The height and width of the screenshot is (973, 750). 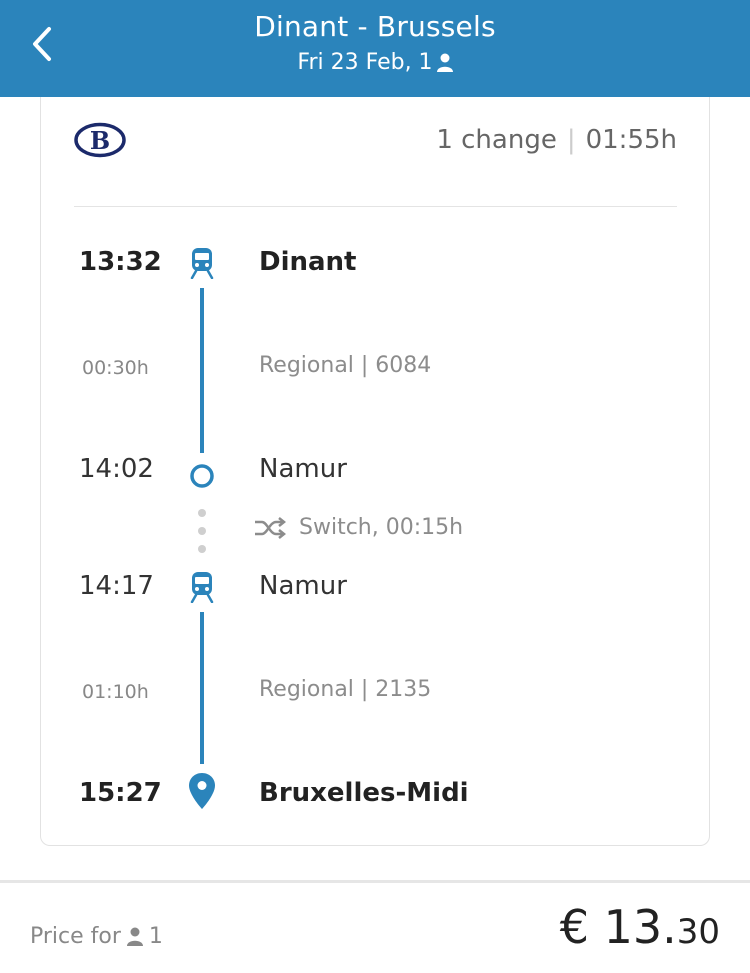 I want to click on arrival-time: 14:02, so click(x=116, y=469).